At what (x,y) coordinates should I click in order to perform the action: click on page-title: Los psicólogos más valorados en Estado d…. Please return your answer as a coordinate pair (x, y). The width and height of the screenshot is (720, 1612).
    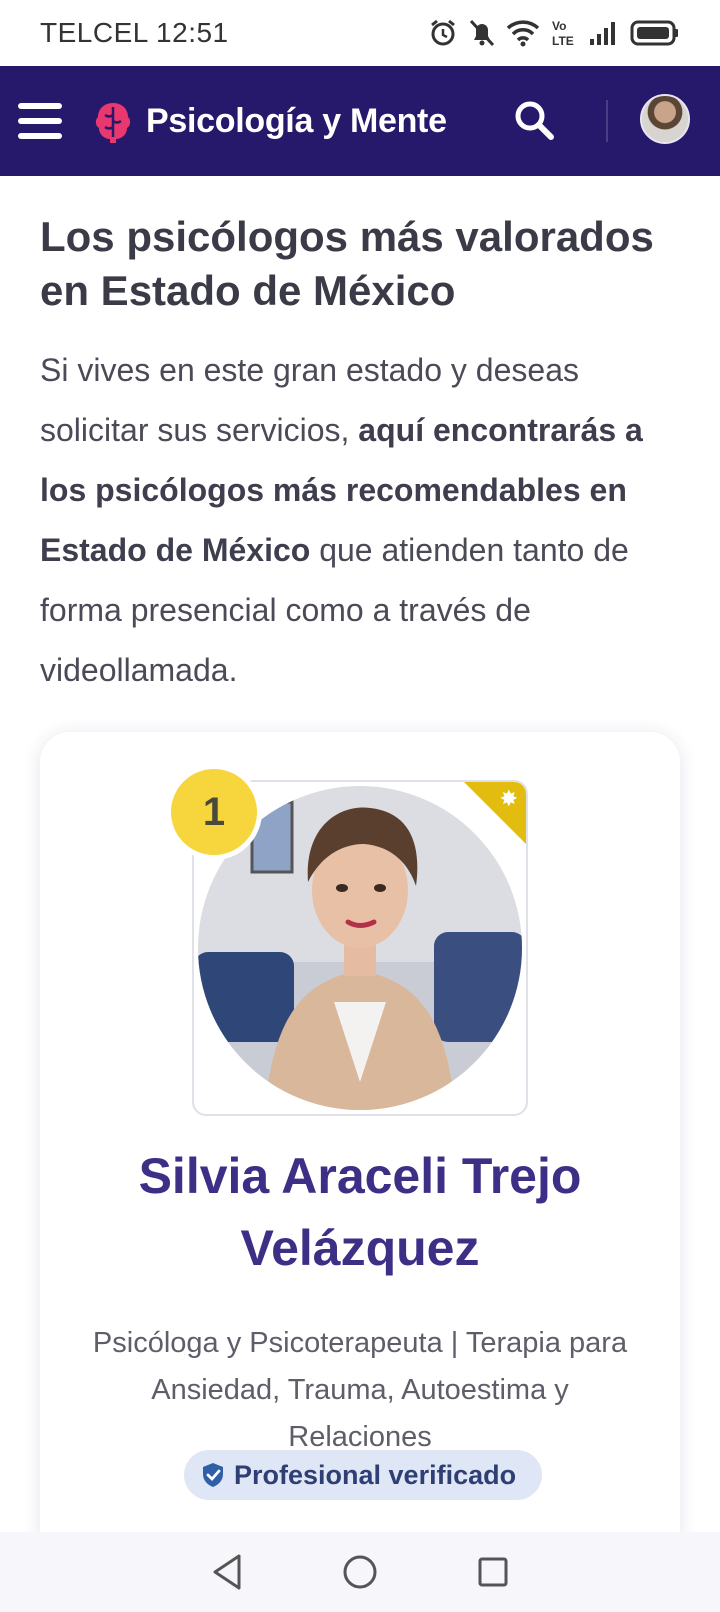
    Looking at the image, I should click on (347, 263).